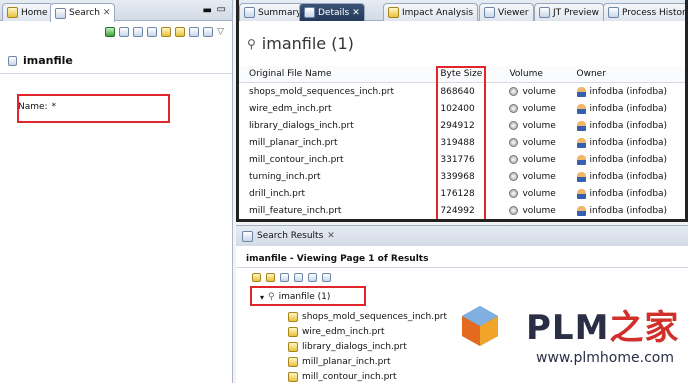 This screenshot has height=383, width=688. What do you see at coordinates (576, 12) in the screenshot?
I see `tab-jt-label: JT Preview` at bounding box center [576, 12].